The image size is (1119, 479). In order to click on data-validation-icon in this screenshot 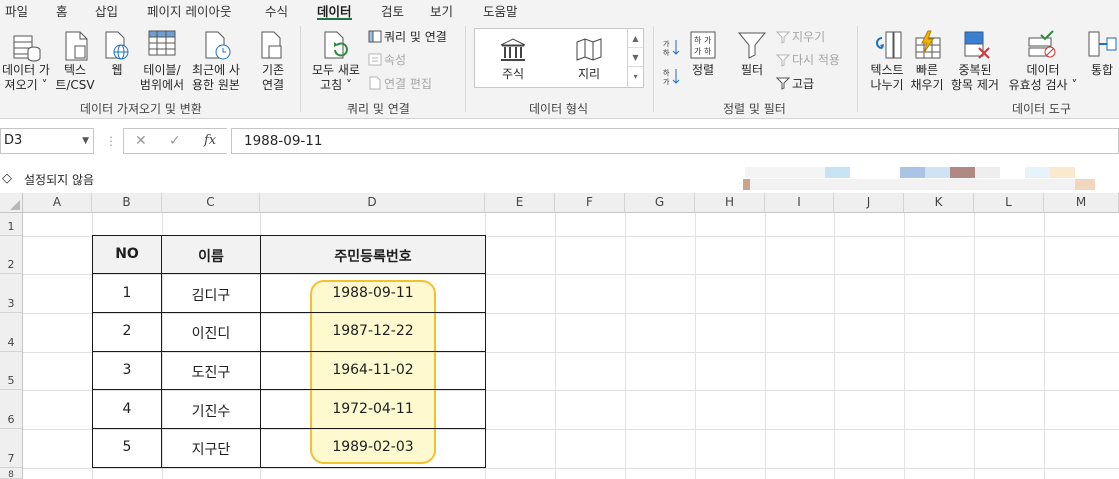, I will do `click(1042, 44)`.